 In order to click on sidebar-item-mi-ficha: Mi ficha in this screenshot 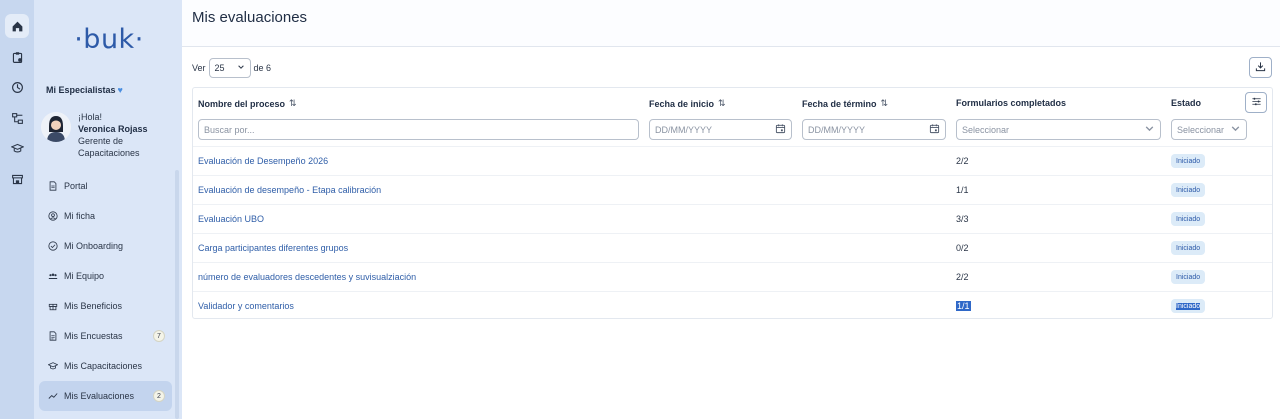, I will do `click(105, 216)`.